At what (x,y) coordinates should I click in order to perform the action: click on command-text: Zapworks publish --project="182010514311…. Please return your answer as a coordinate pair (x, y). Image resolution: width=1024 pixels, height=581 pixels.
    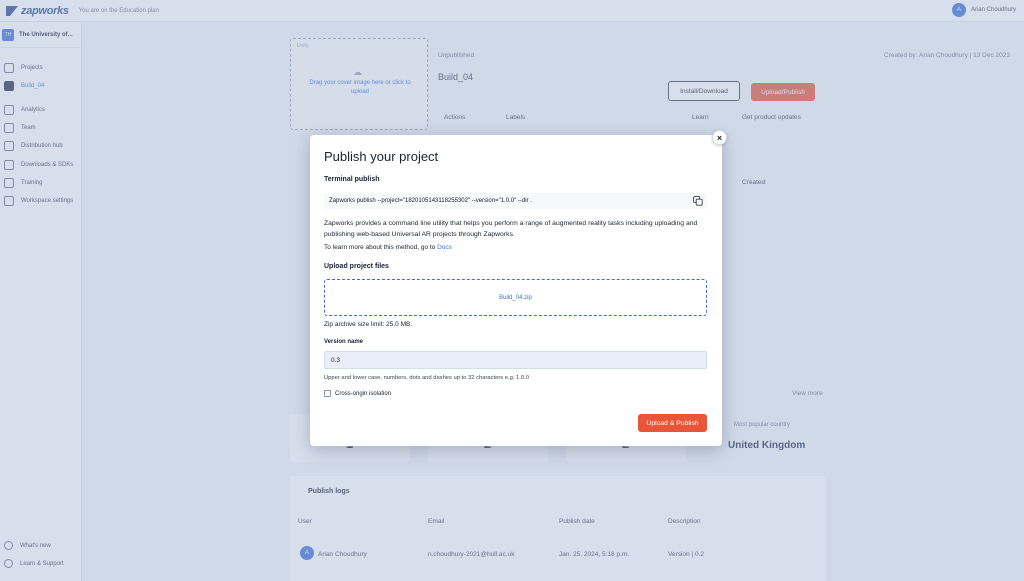
    Looking at the image, I should click on (430, 201).